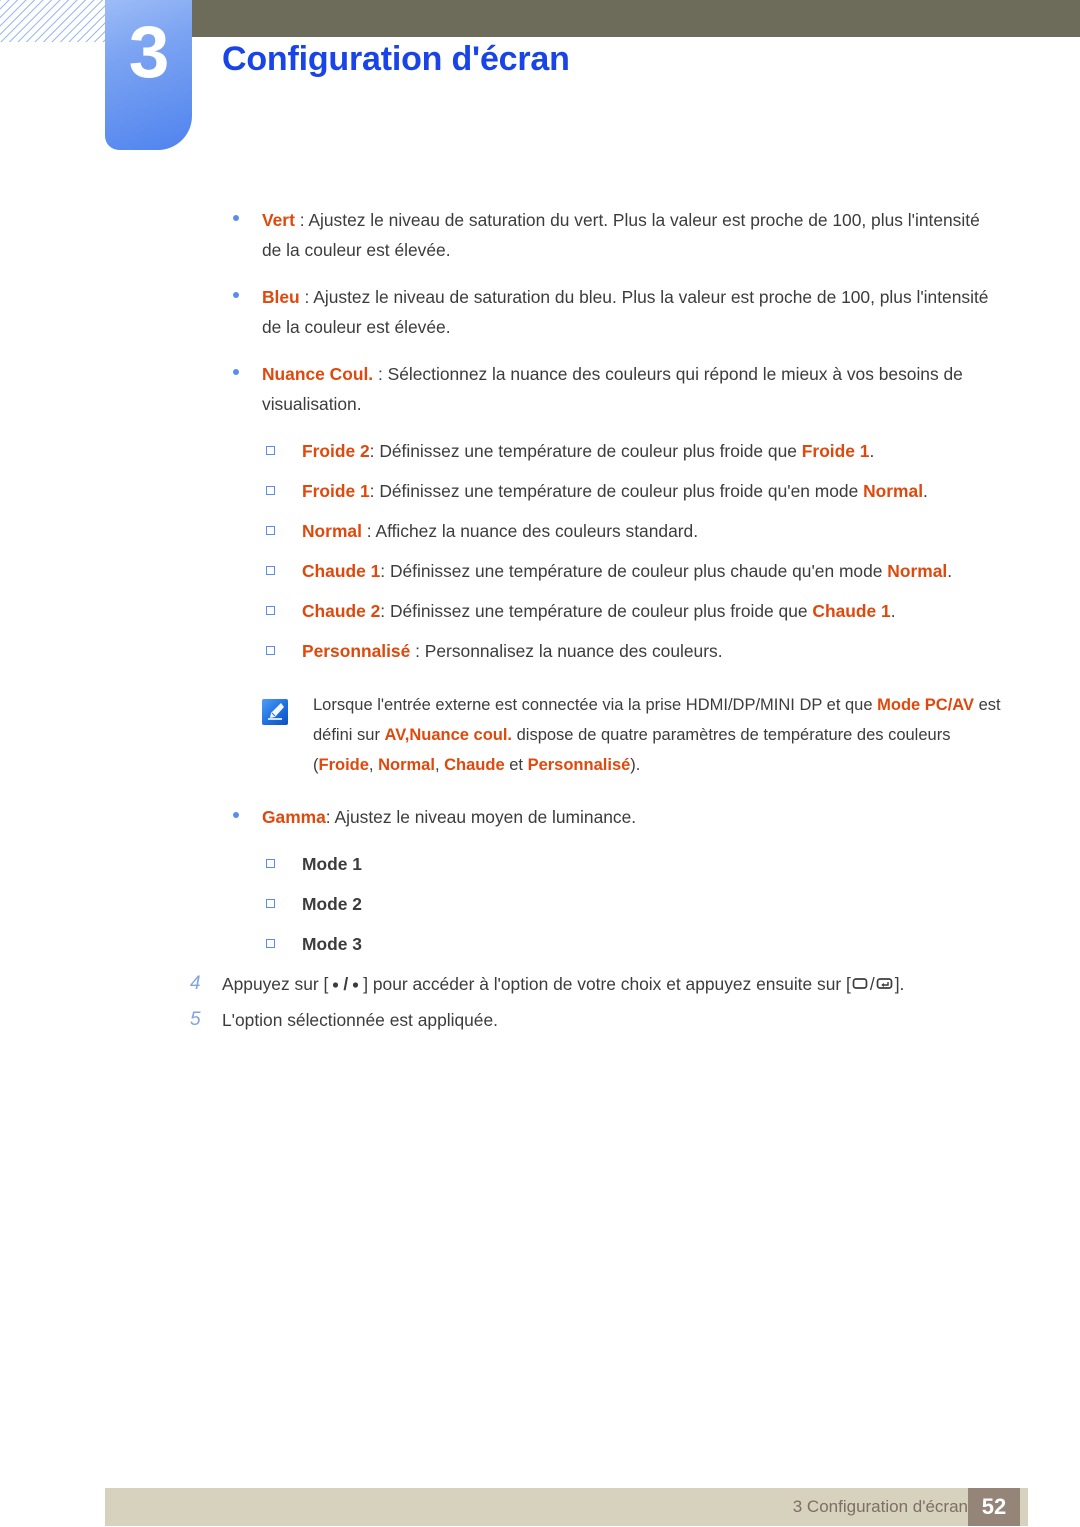 This screenshot has width=1080, height=1527. What do you see at coordinates (635, 765) in the screenshot?
I see `note-part-8: ).` at bounding box center [635, 765].